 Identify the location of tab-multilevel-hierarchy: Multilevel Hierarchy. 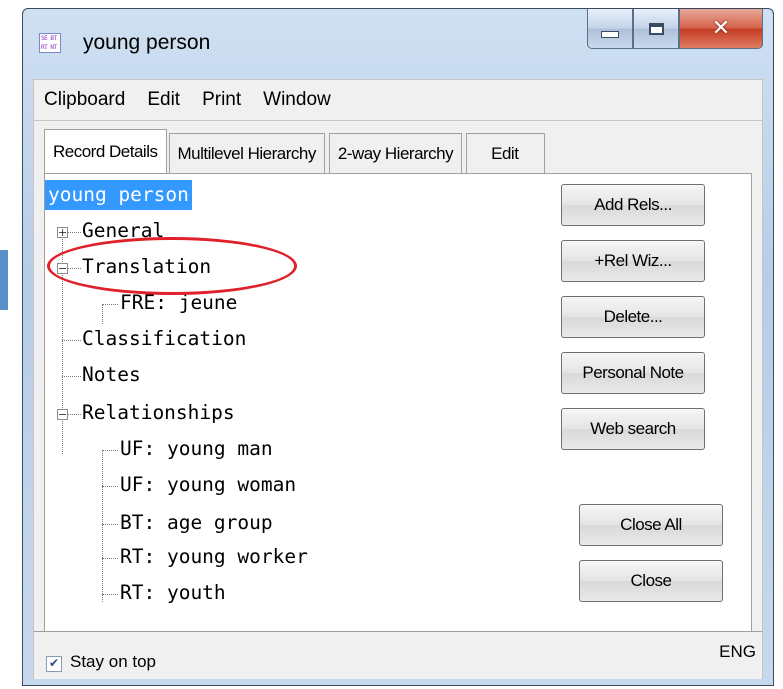
(246, 153).